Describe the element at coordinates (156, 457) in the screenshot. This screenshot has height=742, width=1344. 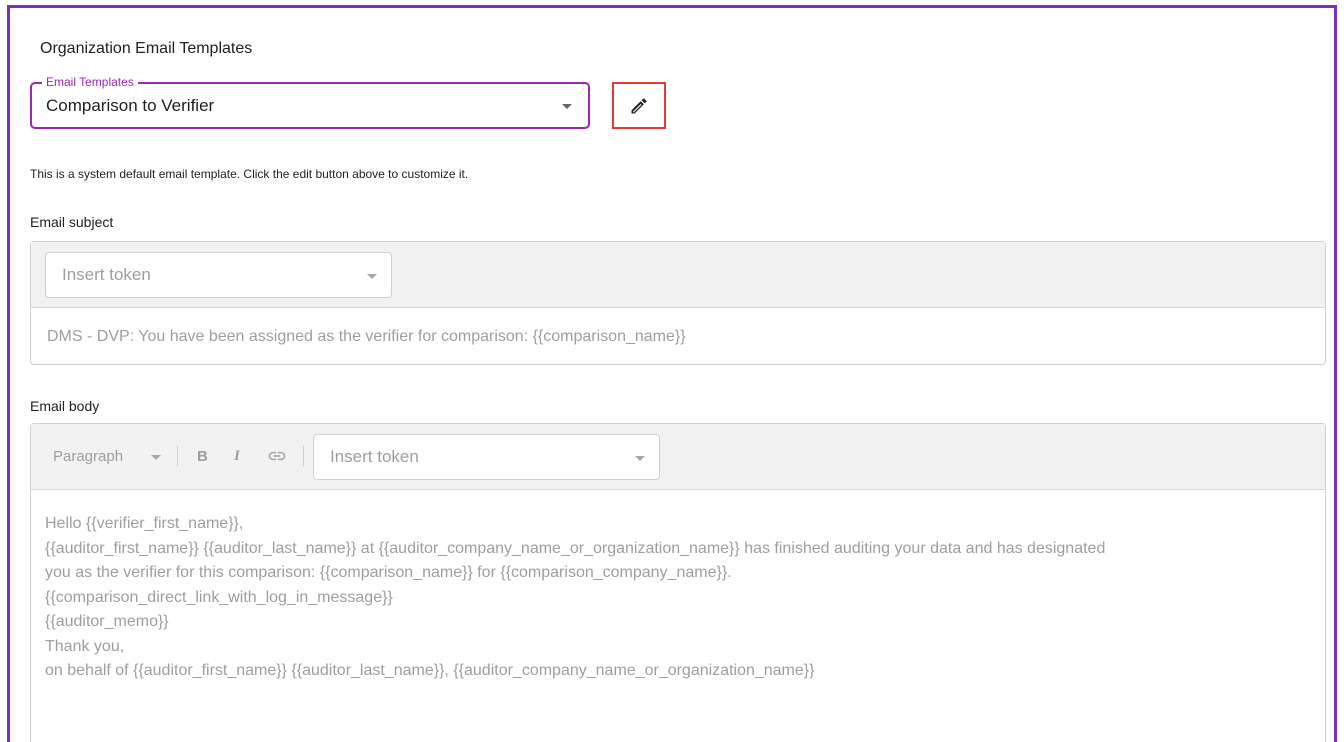
I see `paragraph-chevron-down-icon` at that location.